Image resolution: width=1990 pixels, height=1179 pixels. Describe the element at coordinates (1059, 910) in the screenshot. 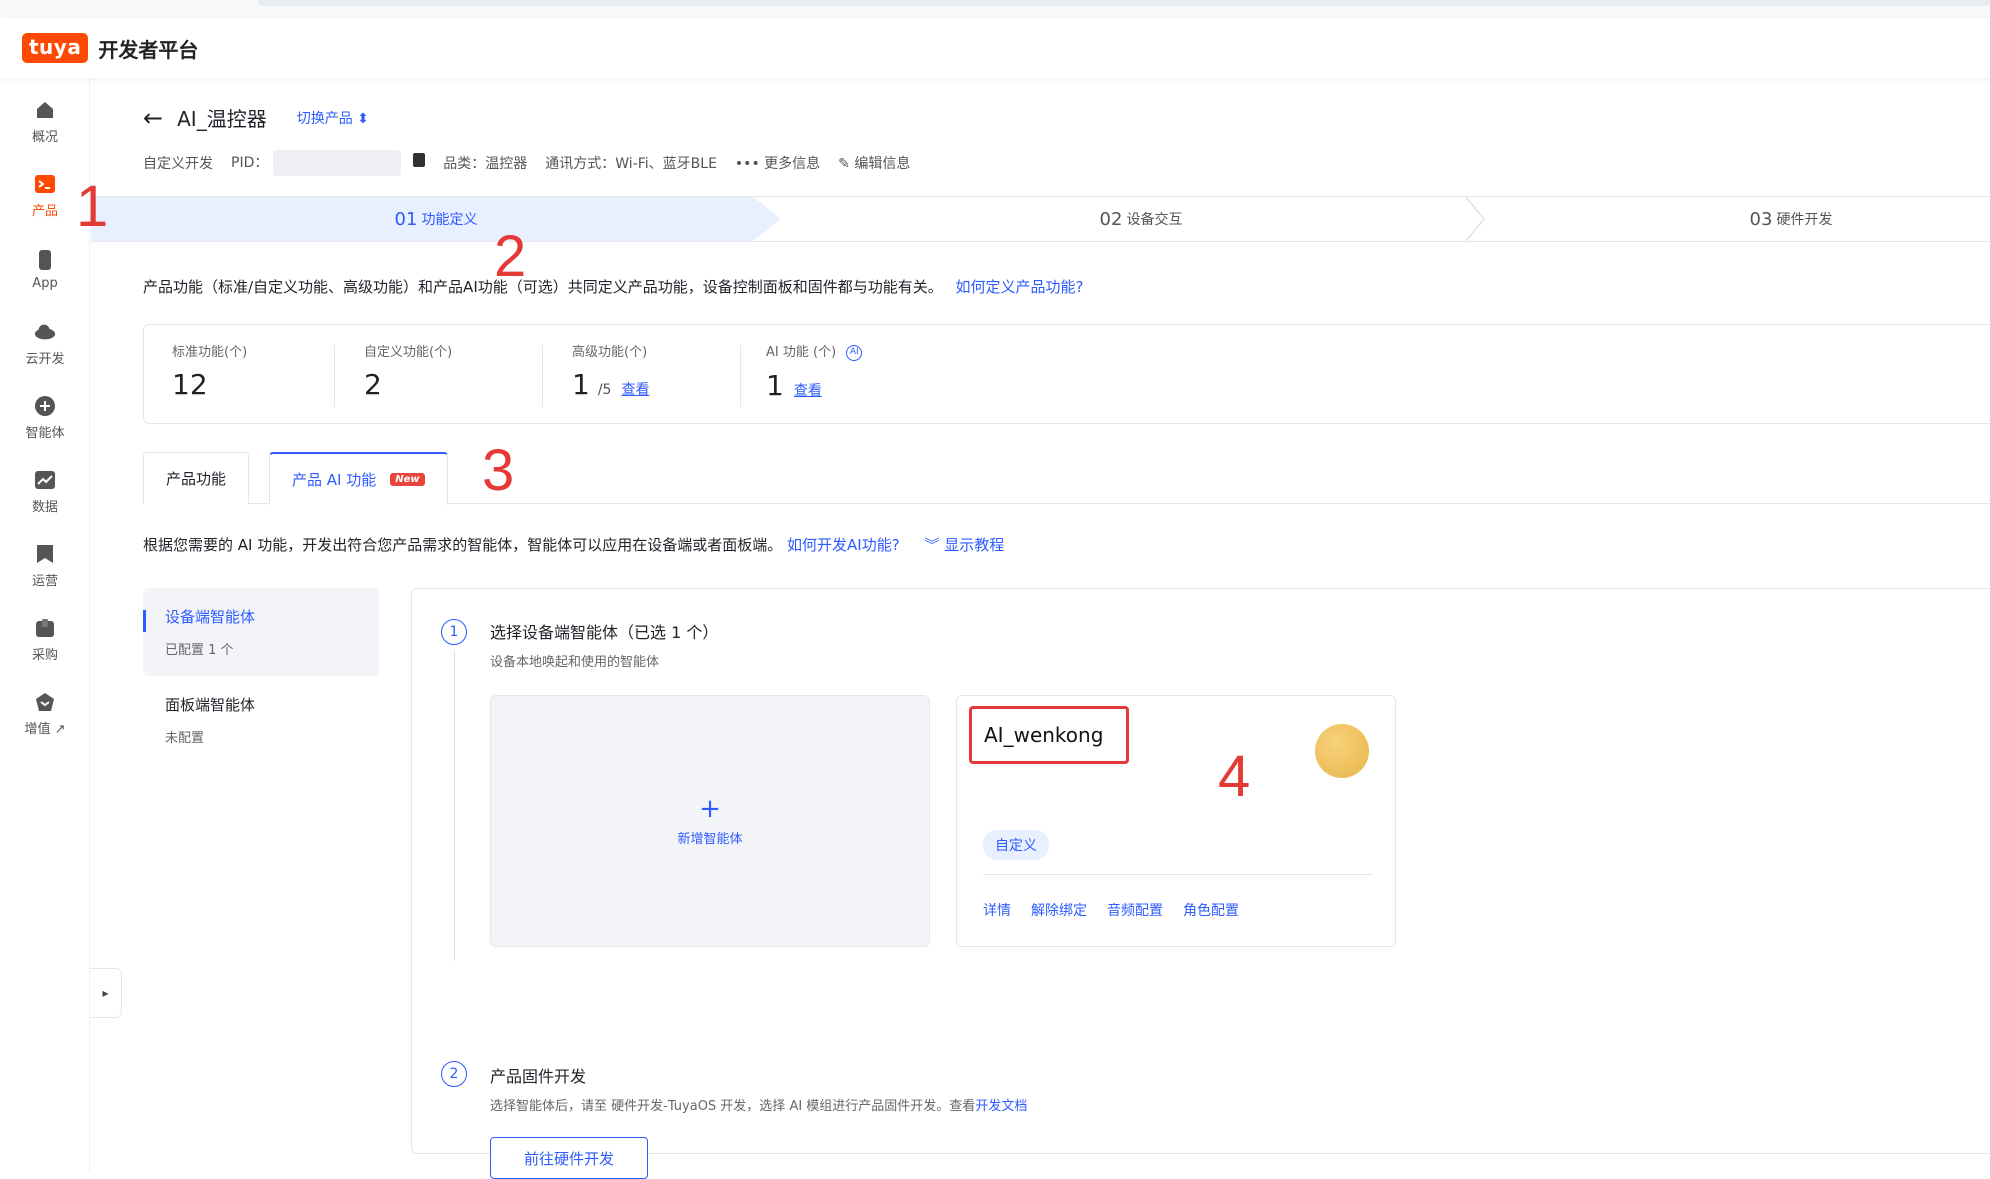

I see `agent-unbind-link: 解除绑定` at that location.